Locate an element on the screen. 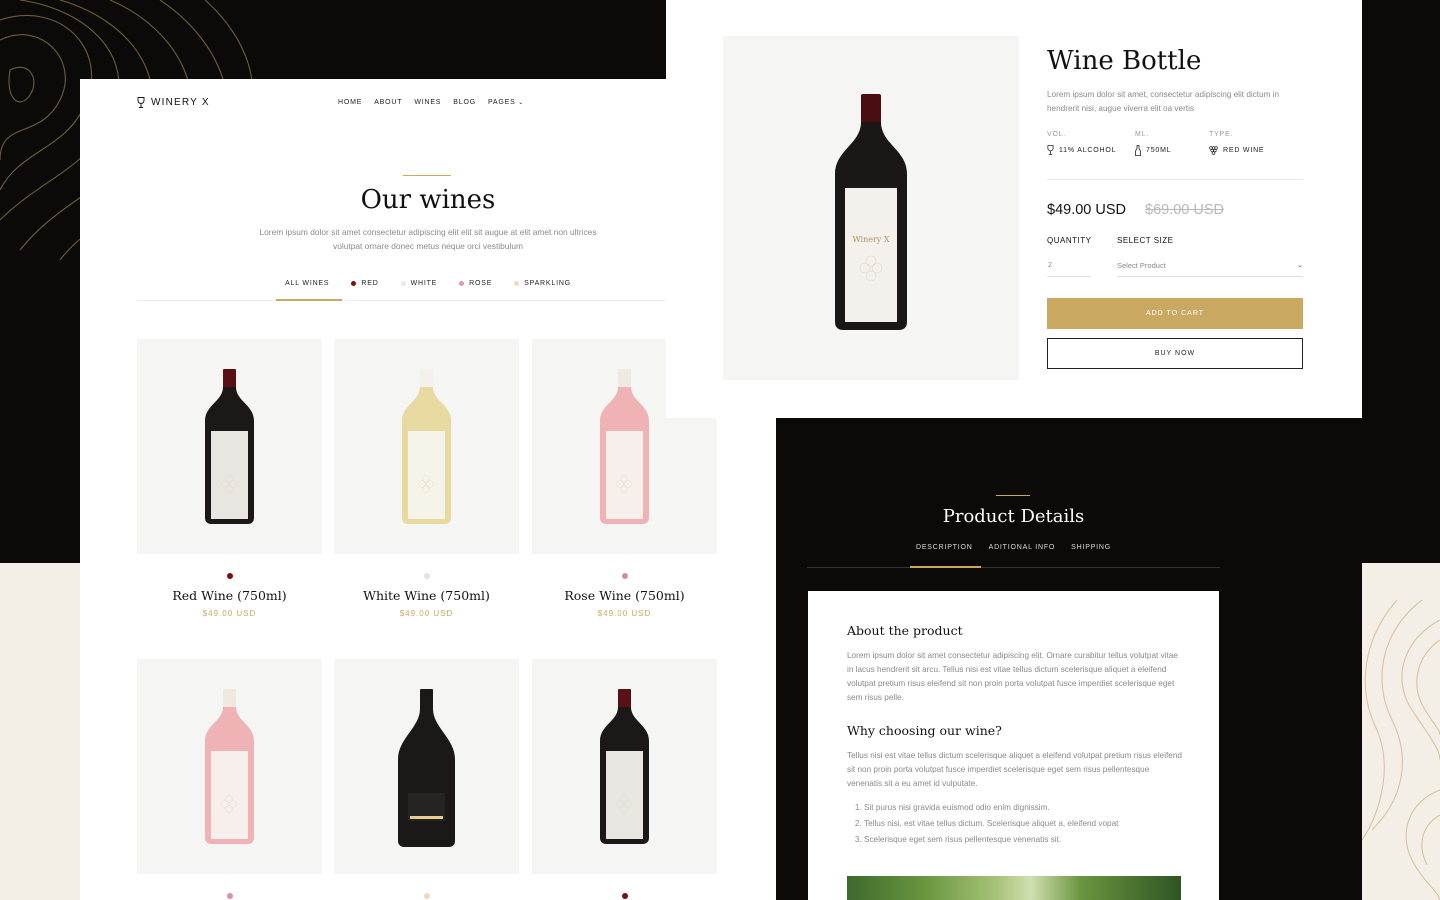 The image size is (1440, 900). details-title: Product Details is located at coordinates (1013, 516).